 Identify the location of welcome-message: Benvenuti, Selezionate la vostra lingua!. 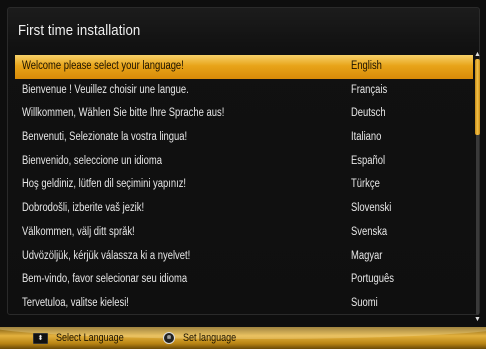
(105, 137).